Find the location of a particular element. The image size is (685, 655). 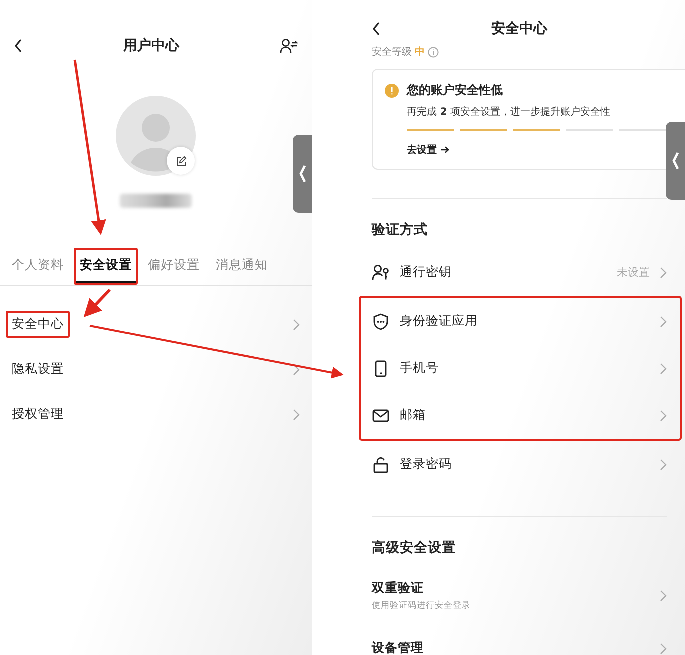

person-key-icon is located at coordinates (381, 273).